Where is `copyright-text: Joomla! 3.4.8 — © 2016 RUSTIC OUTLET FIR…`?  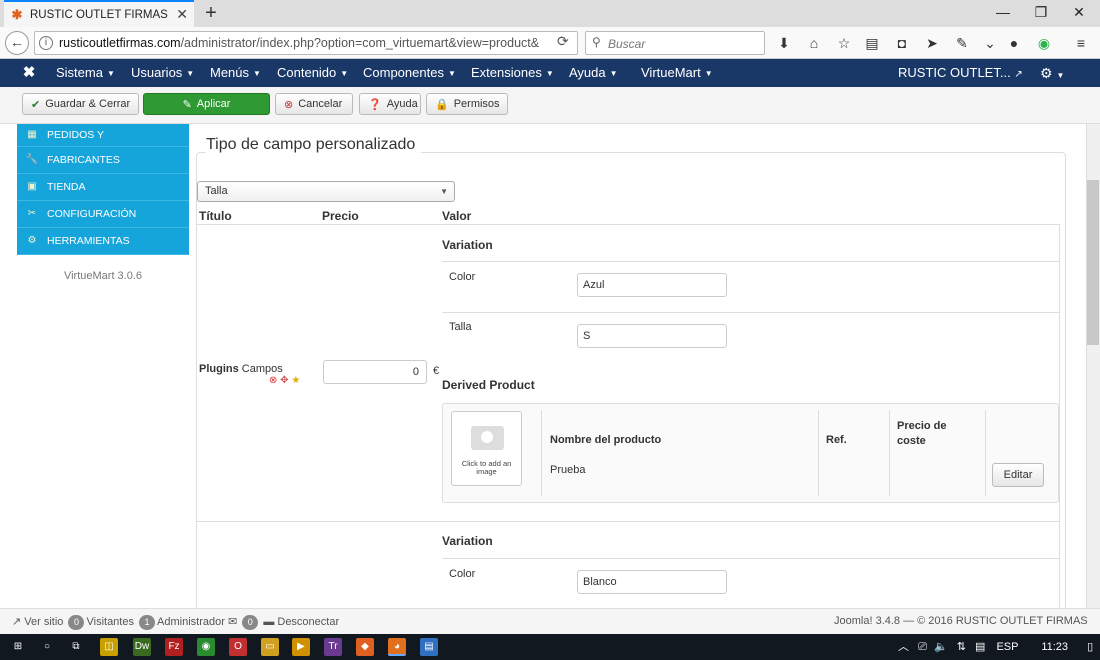 copyright-text: Joomla! 3.4.8 — © 2016 RUSTIC OUTLET FIR… is located at coordinates (961, 621).